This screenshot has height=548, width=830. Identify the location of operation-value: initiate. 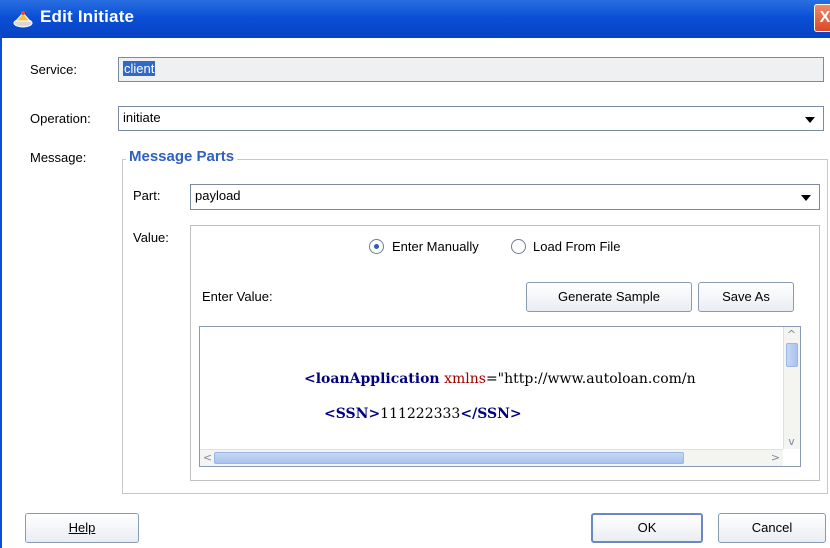
(142, 117).